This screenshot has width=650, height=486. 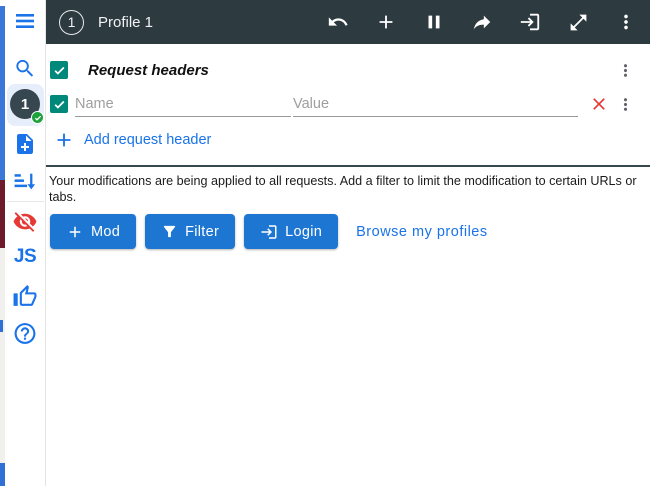 What do you see at coordinates (126, 22) in the screenshot?
I see `profile-title: Profile 1` at bounding box center [126, 22].